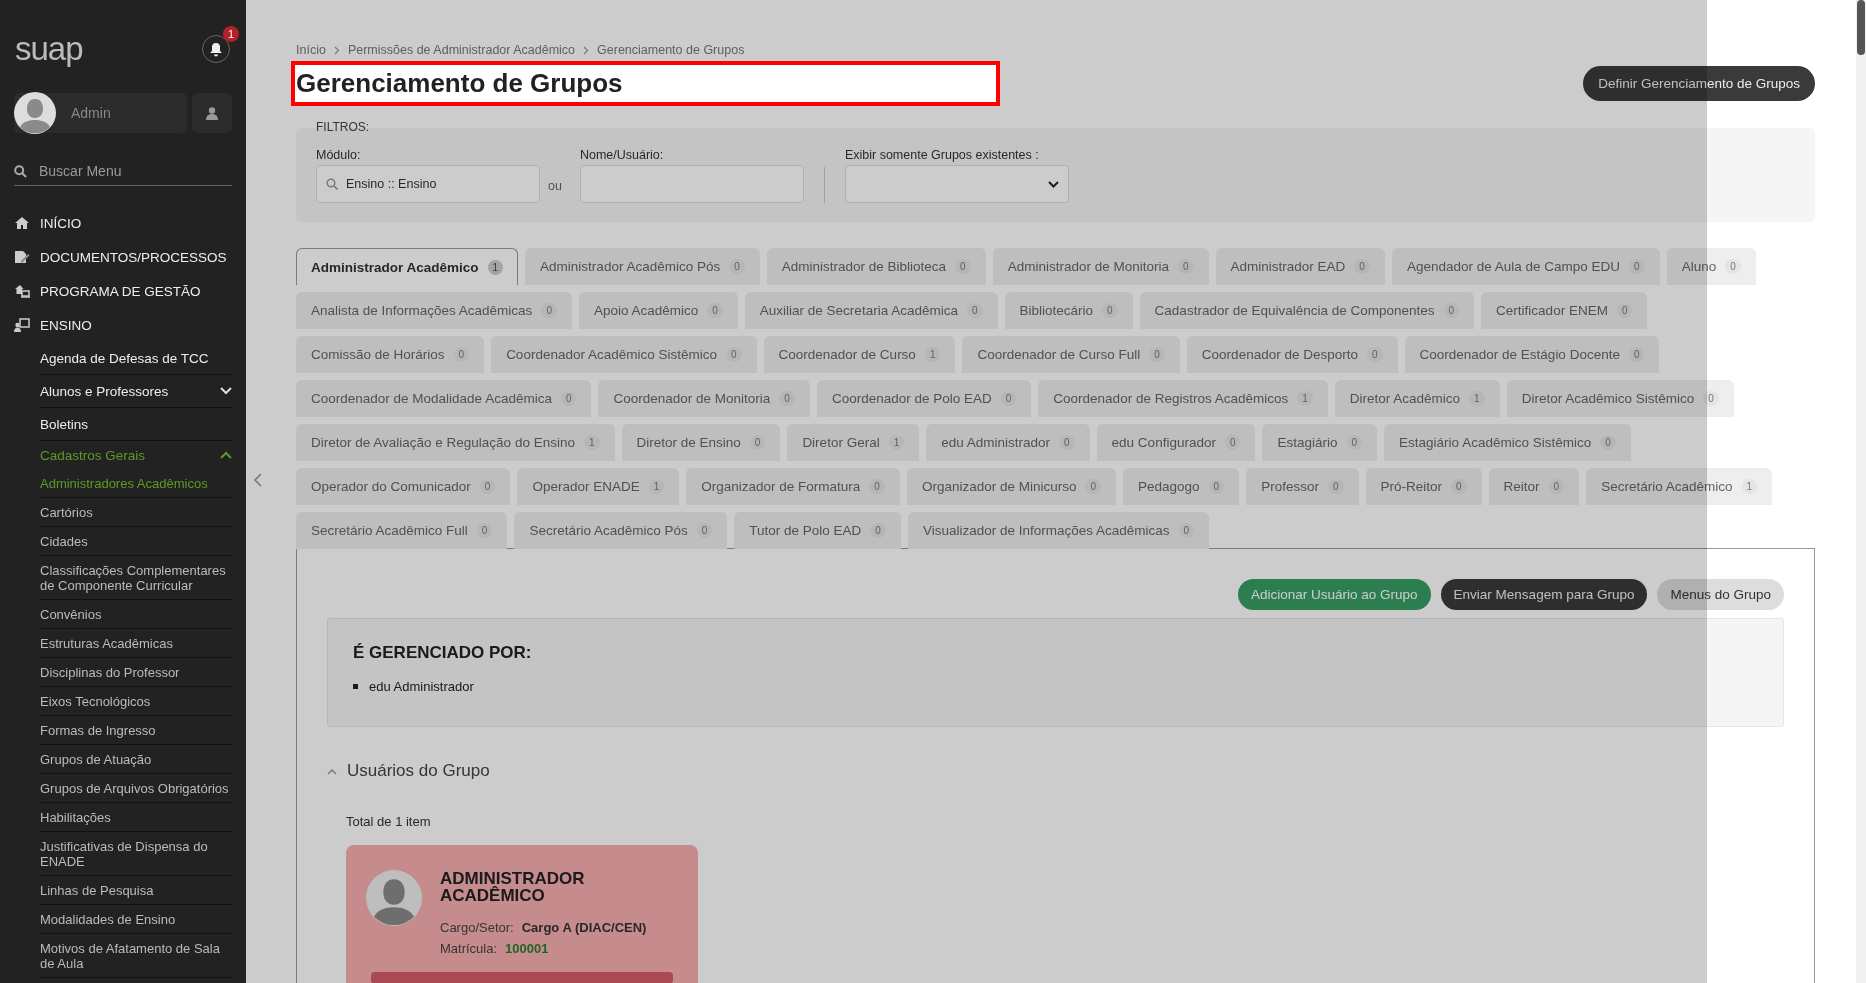 The image size is (1866, 983). I want to click on module-field: Ensino :: Ensino, so click(428, 184).